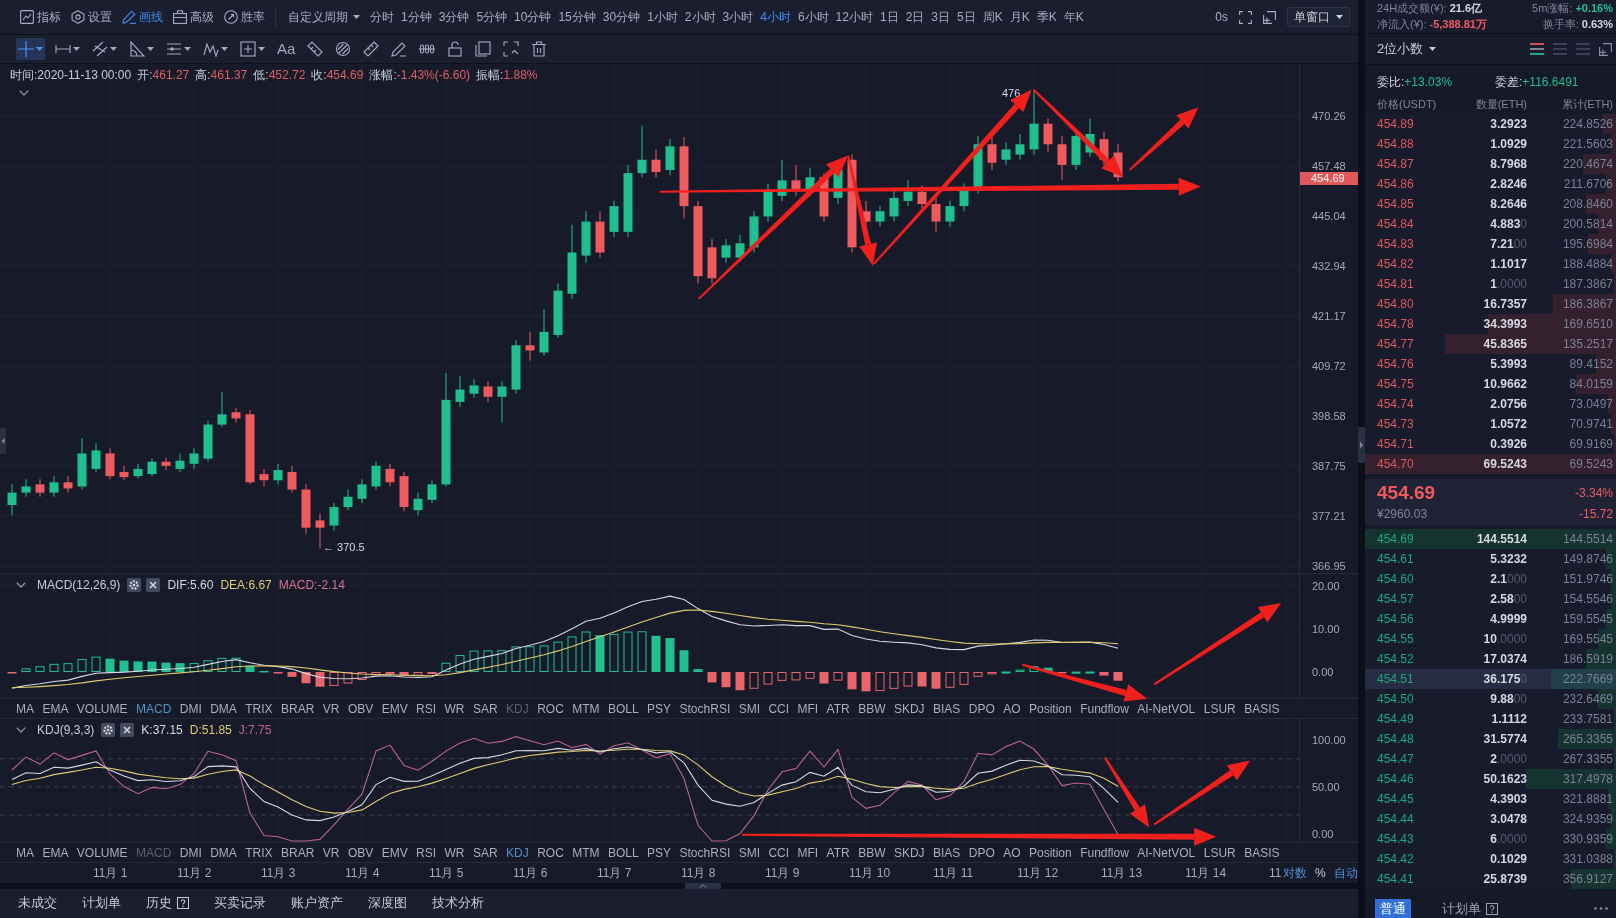  Describe the element at coordinates (458, 903) in the screenshot. I see `bottom-tab: 技术分析` at that location.